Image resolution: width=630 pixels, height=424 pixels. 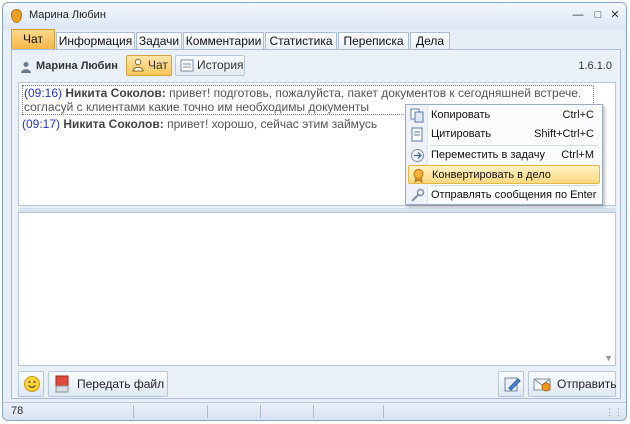 I want to click on tab-tasks: Задачи, so click(x=159, y=41).